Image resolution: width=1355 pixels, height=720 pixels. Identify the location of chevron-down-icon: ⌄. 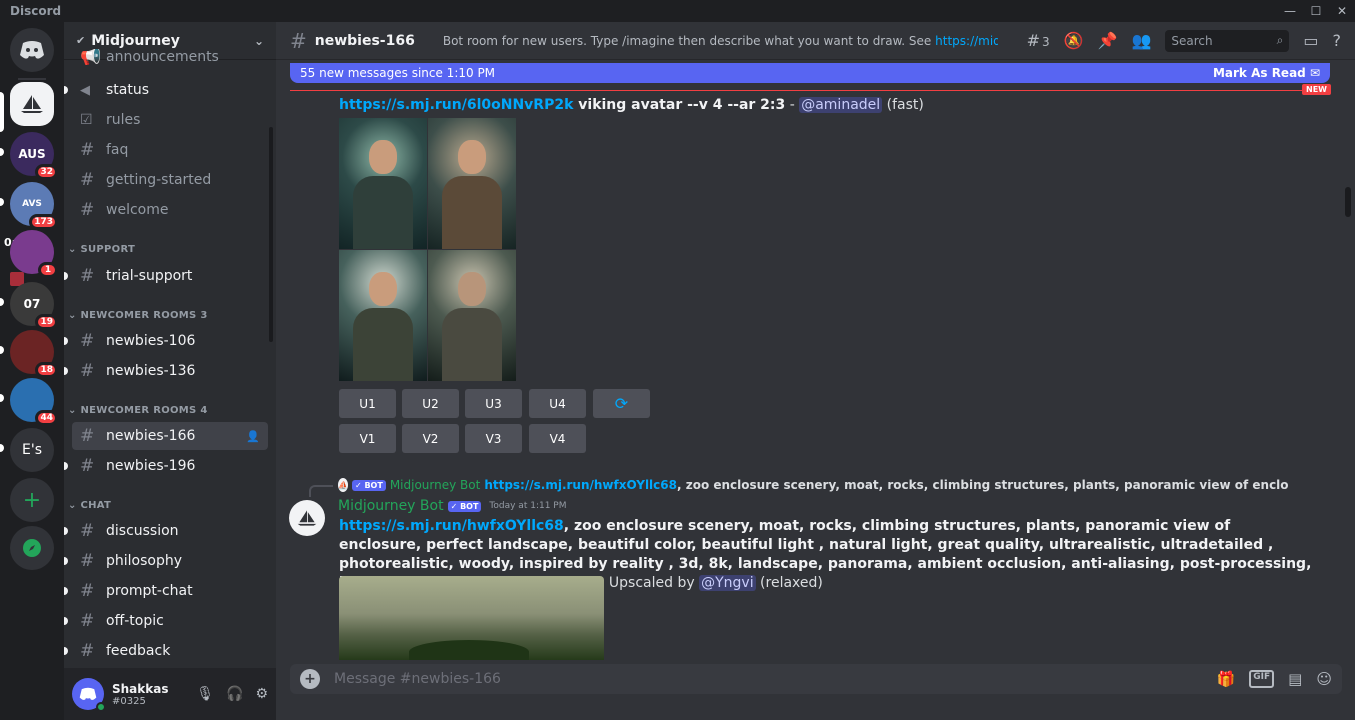
(259, 41).